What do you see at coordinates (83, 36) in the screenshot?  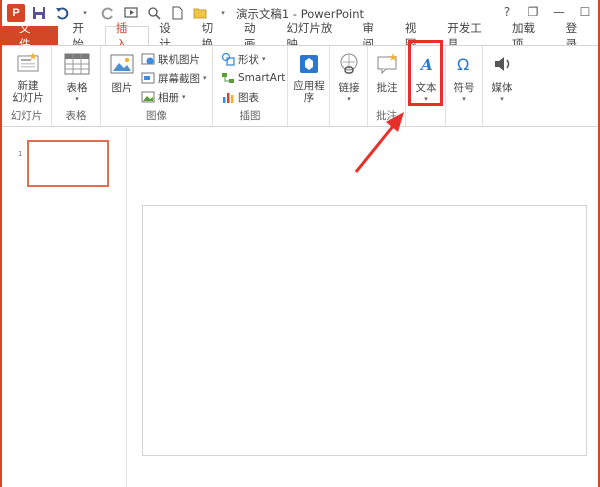 I see `tab-home: 开始` at bounding box center [83, 36].